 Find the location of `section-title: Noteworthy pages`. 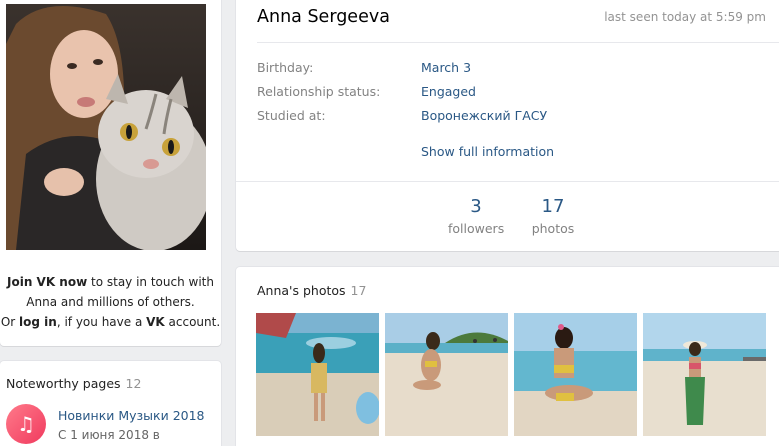

section-title: Noteworthy pages is located at coordinates (63, 383).